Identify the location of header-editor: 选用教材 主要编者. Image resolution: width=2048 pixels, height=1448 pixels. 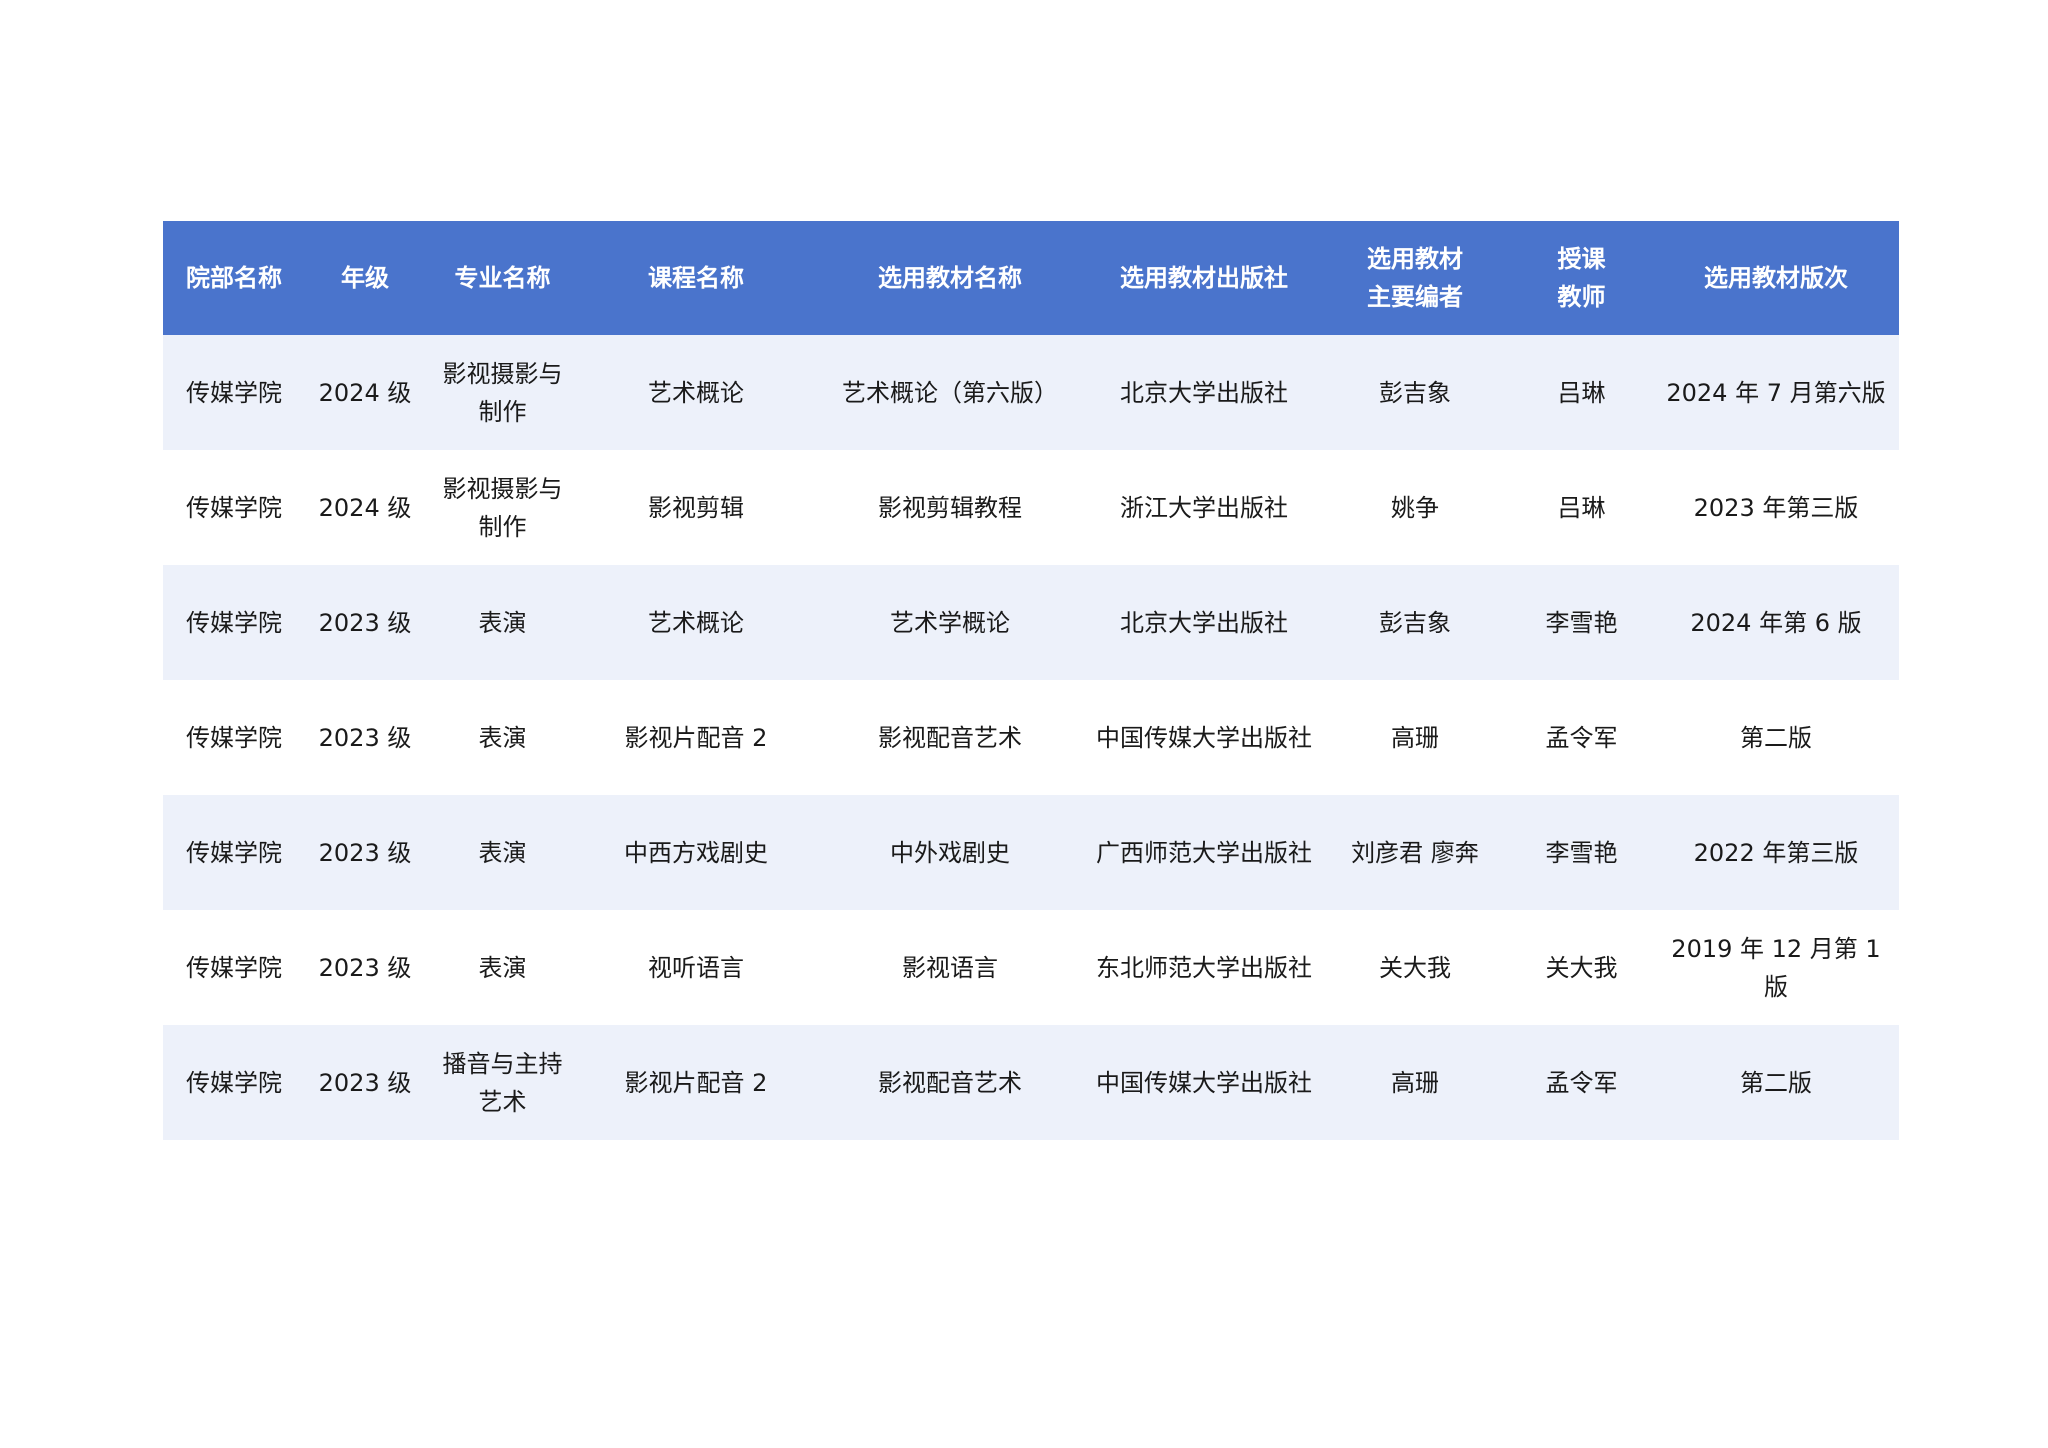
(1415, 278).